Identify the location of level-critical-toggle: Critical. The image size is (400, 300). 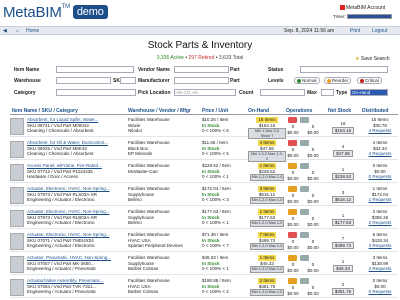
(369, 80).